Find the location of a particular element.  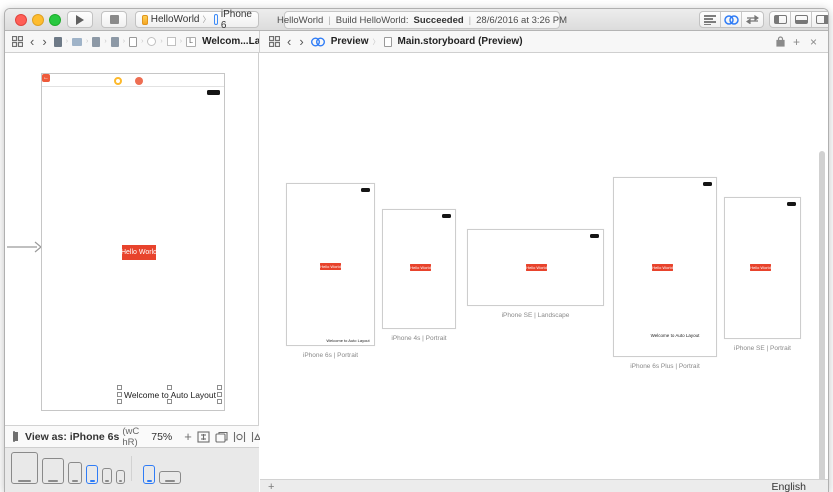

first-responder-icon is located at coordinates (139, 81).